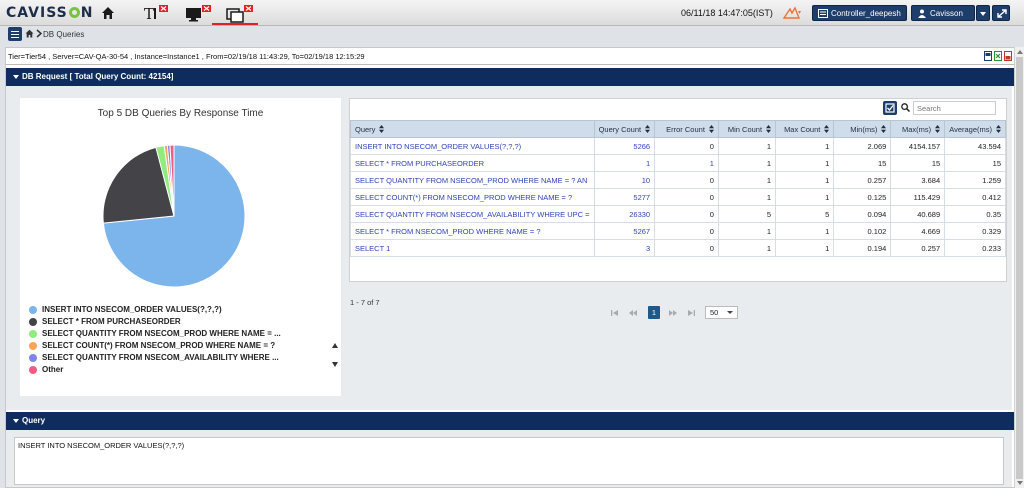 This screenshot has width=1024, height=488. What do you see at coordinates (108, 13) in the screenshot?
I see `home-icon` at bounding box center [108, 13].